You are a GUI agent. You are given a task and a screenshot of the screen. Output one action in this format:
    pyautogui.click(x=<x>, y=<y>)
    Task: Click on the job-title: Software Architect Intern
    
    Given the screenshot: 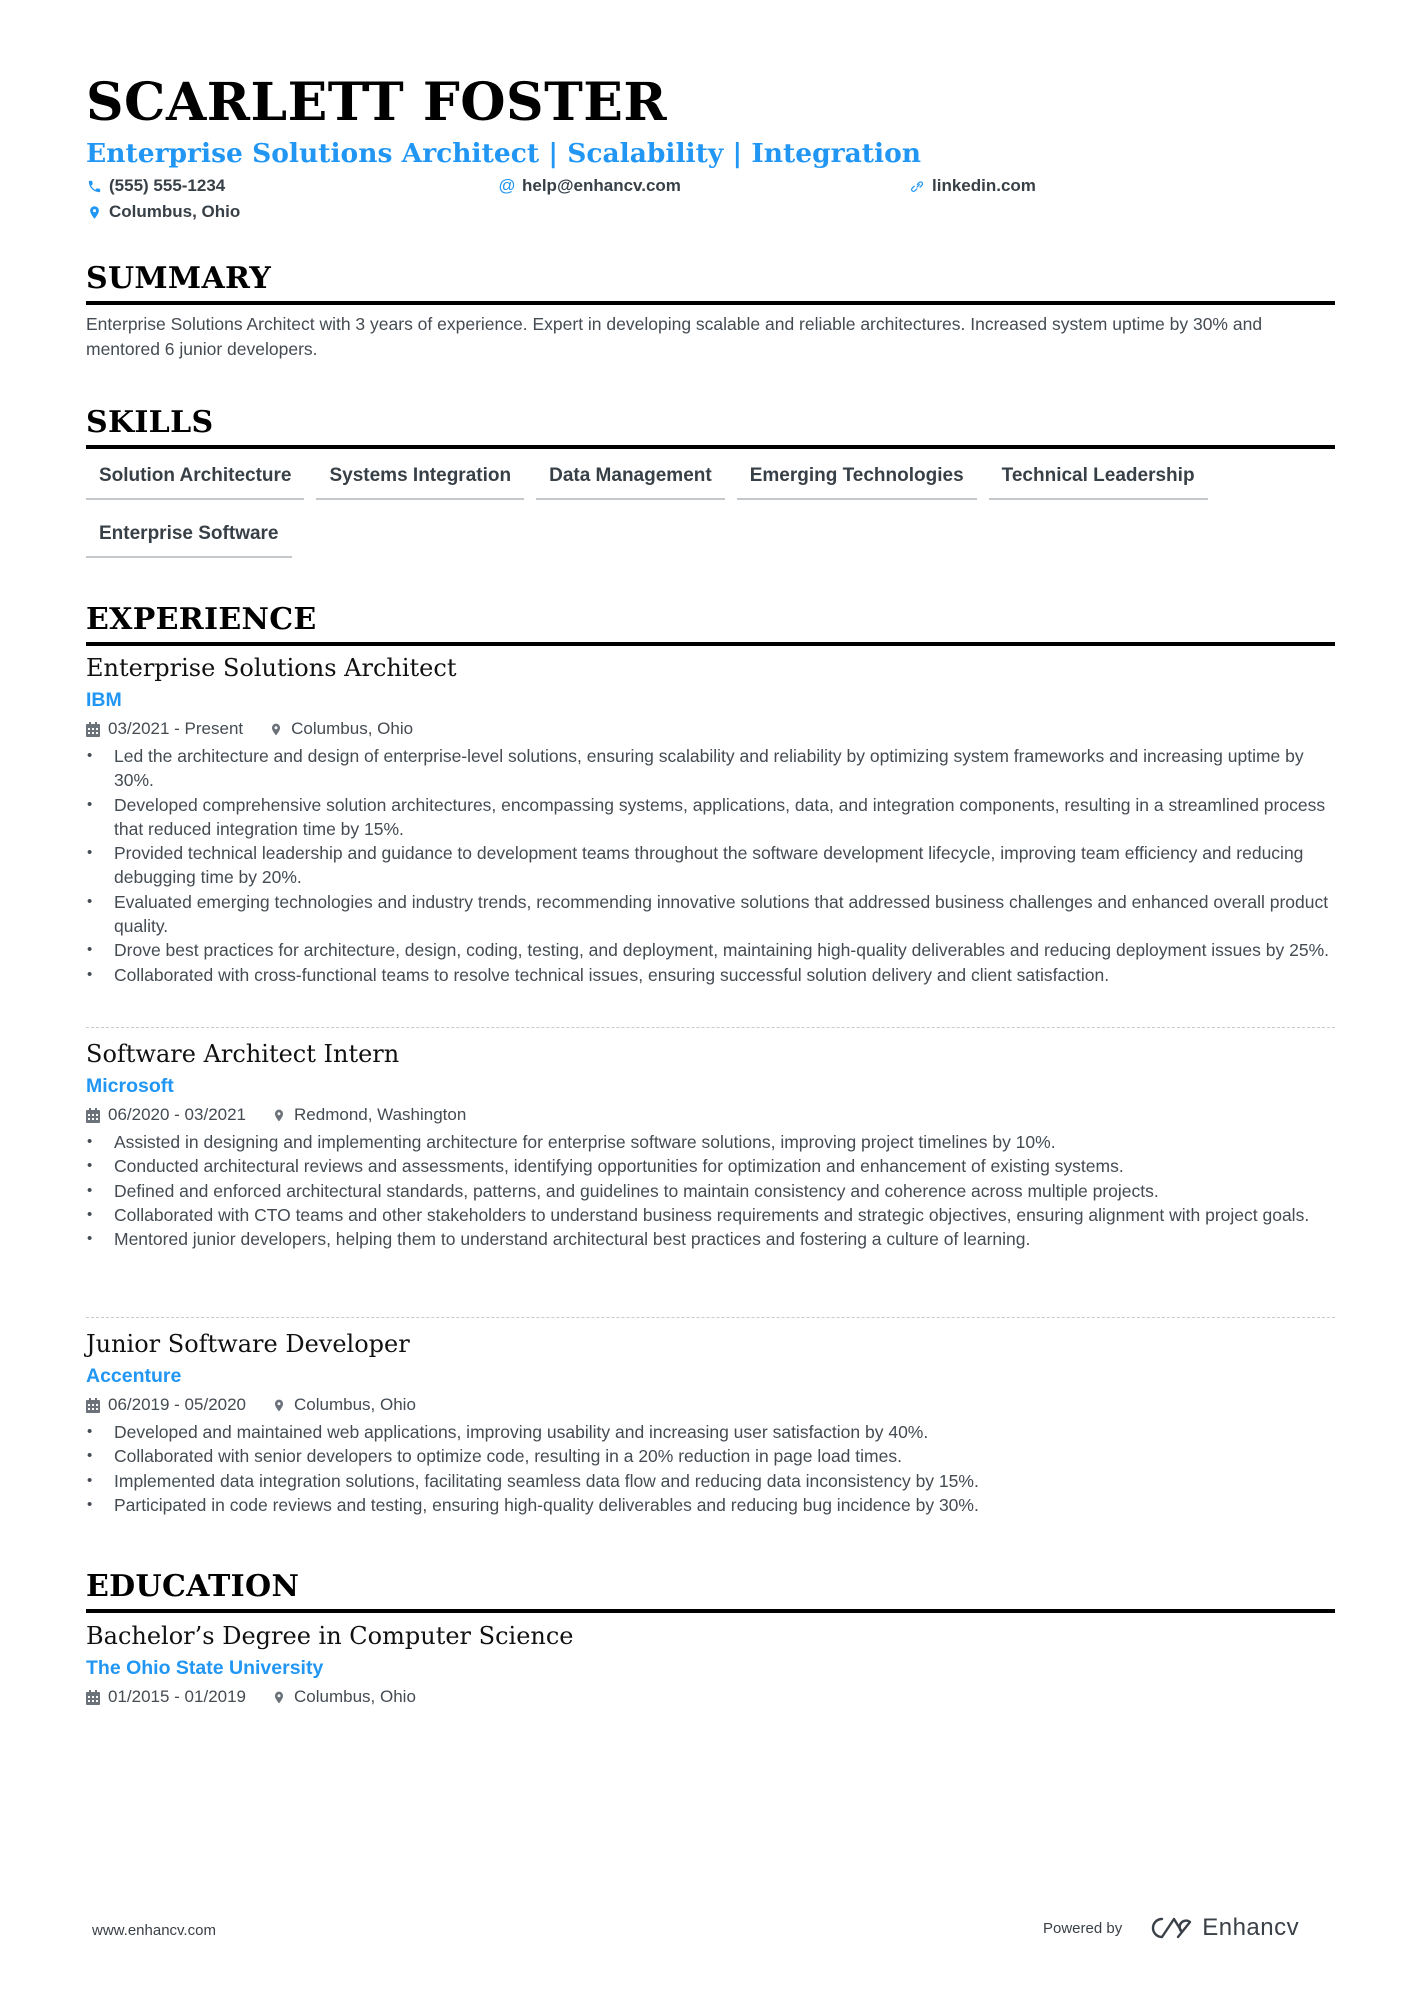 What is the action you would take?
    pyautogui.click(x=243, y=1054)
    